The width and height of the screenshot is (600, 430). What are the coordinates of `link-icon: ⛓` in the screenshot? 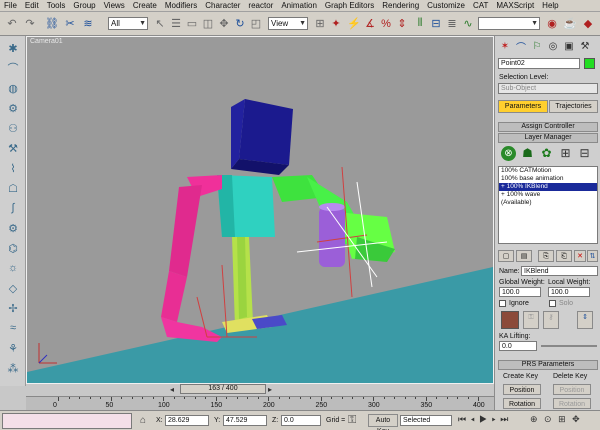 It's located at (52, 23).